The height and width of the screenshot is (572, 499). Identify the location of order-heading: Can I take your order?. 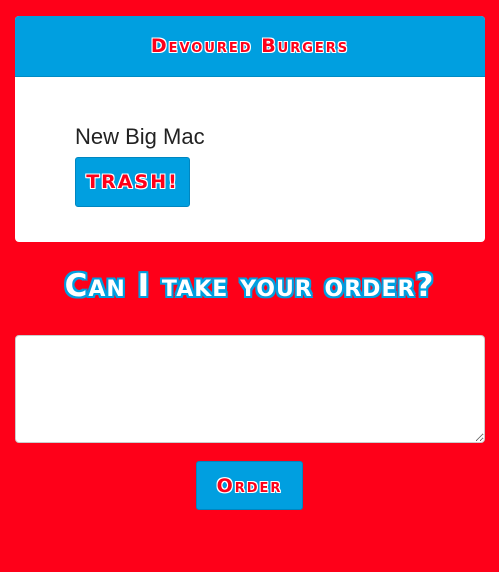
(249, 286).